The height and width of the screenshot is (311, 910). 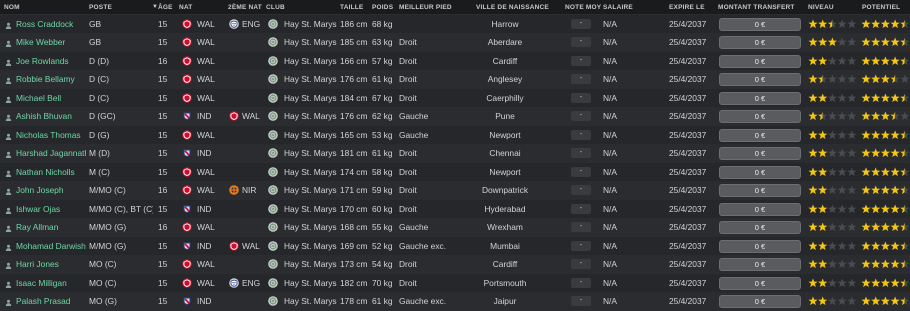 I want to click on player-name-link: Ross Craddock, so click(x=51, y=24).